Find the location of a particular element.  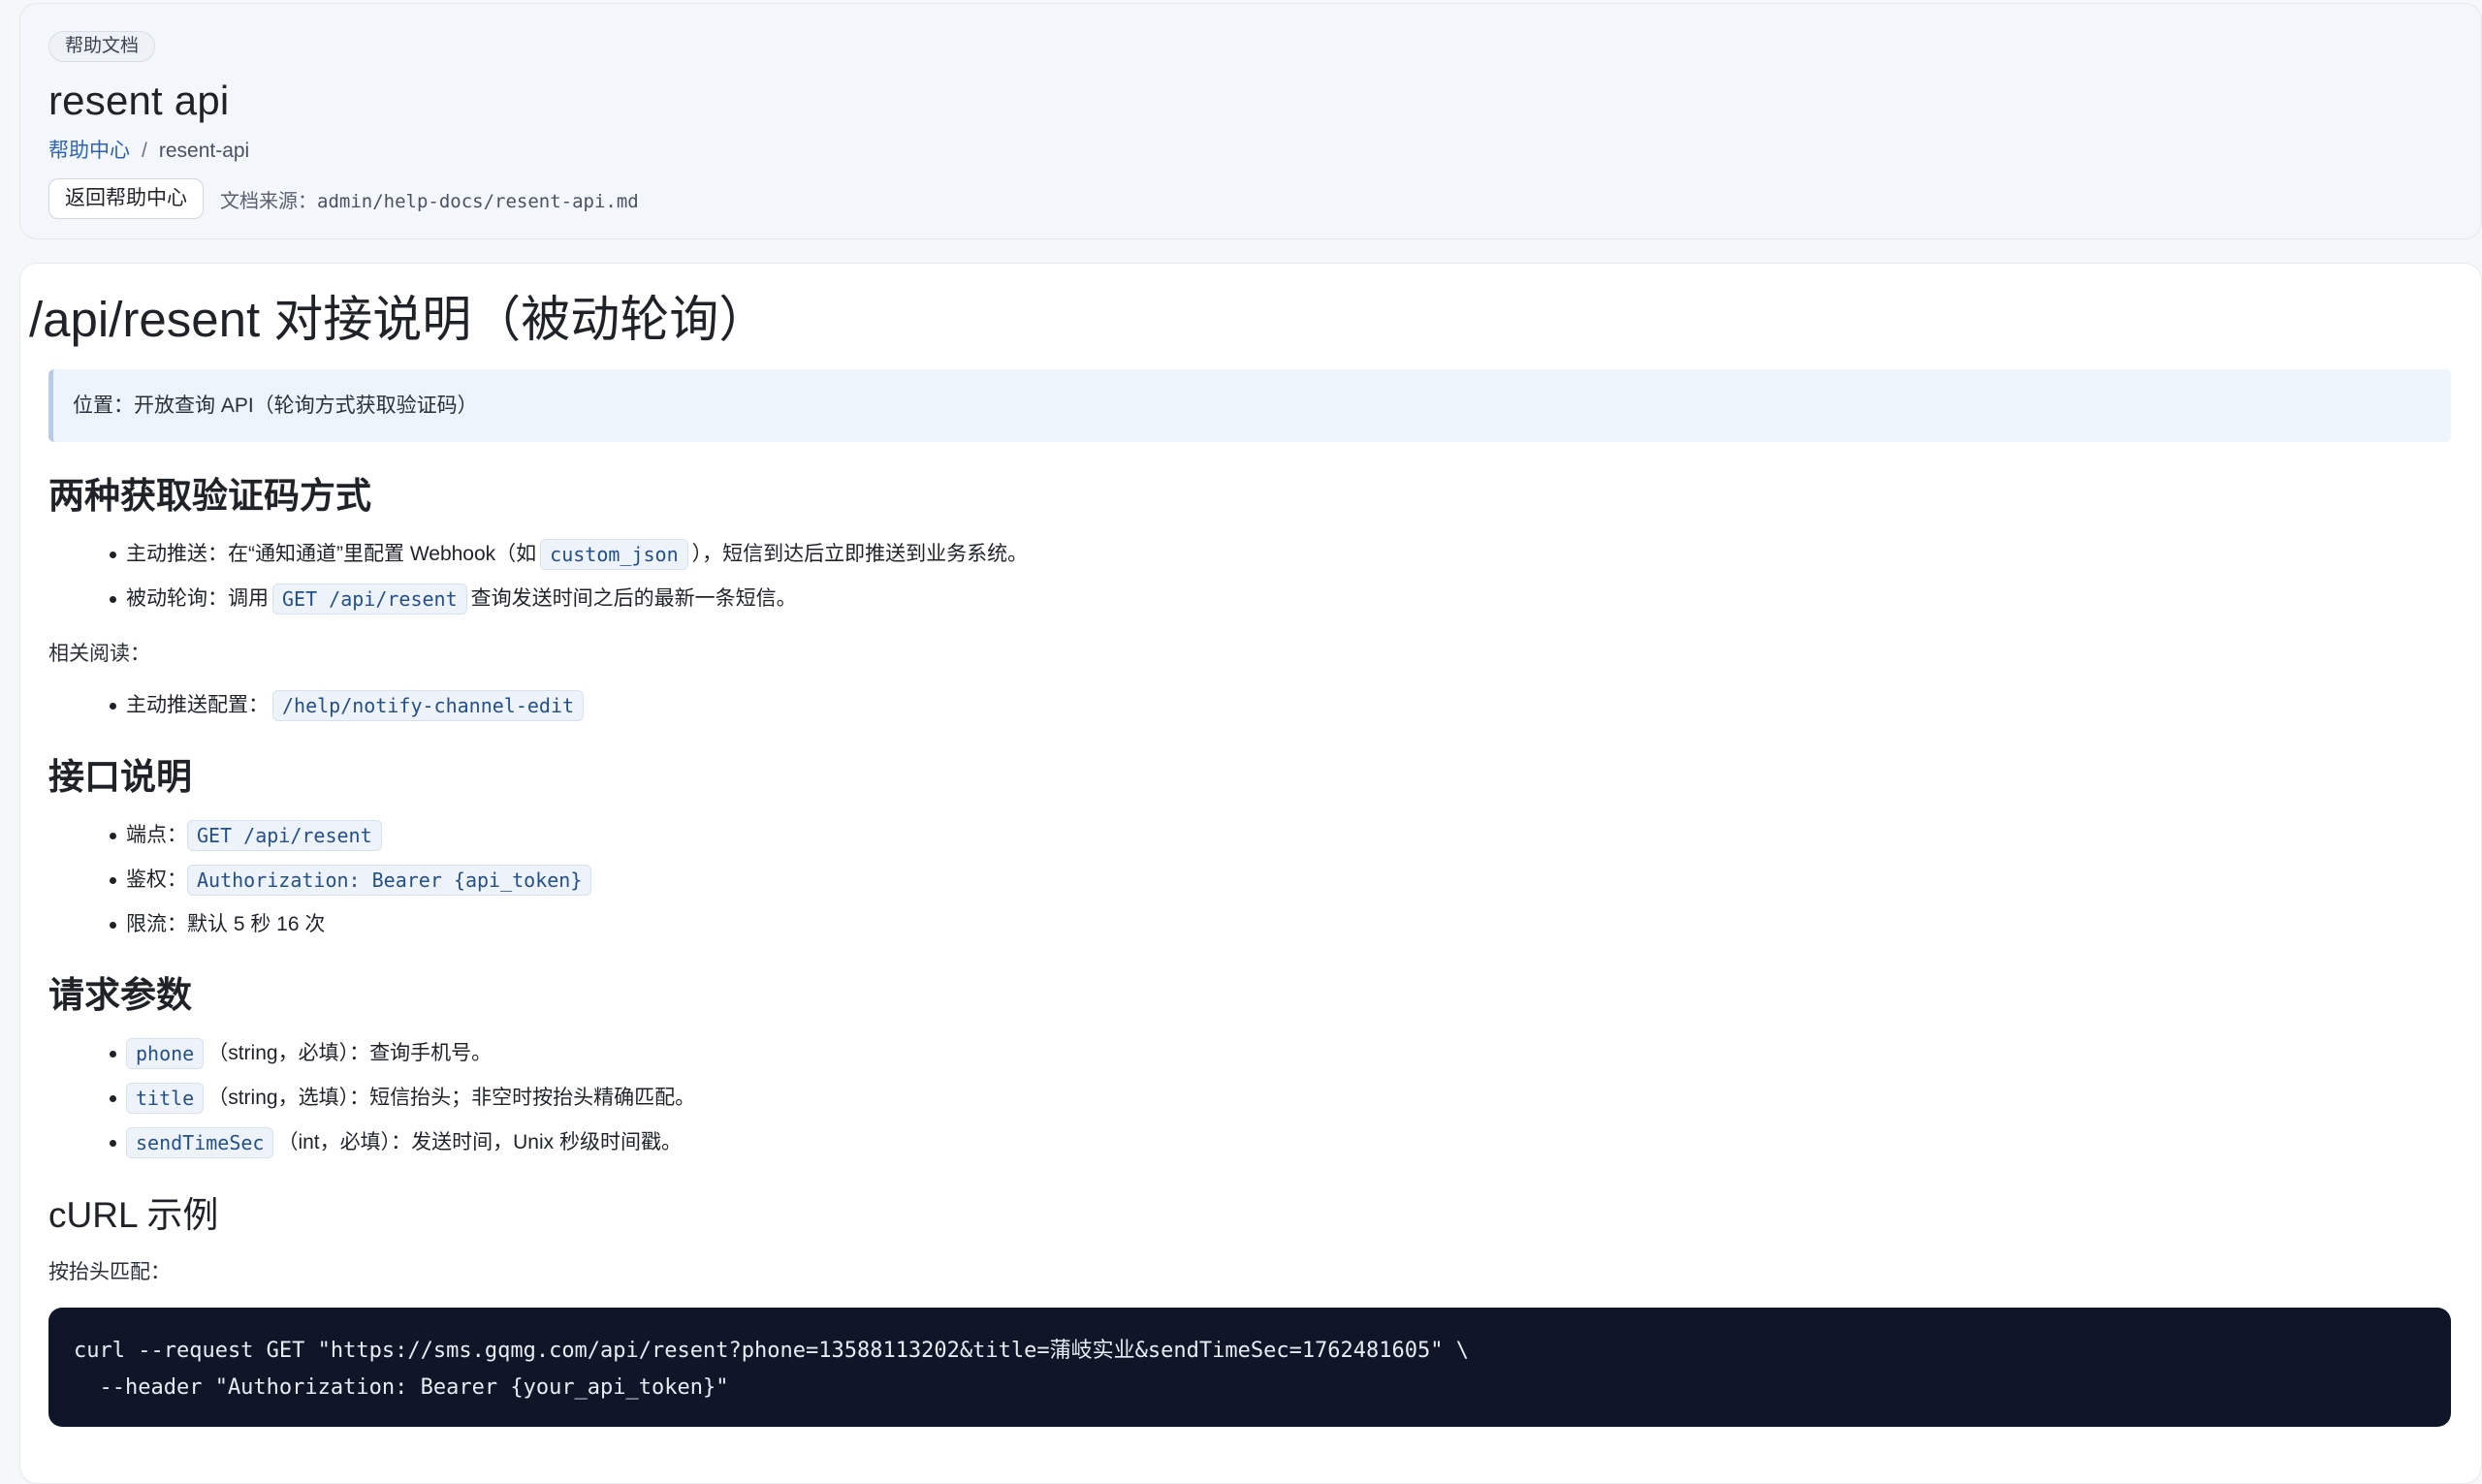

item-text: （string，选填）：短信抬头；非空时按抬头精确匹配。 is located at coordinates (451, 1098).